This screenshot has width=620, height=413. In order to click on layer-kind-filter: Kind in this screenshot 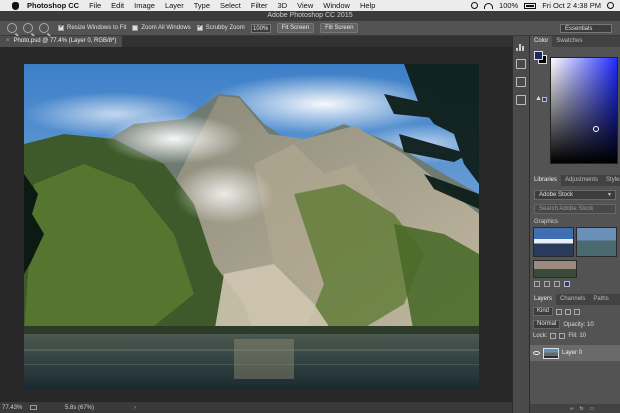, I will do `click(543, 311)`.